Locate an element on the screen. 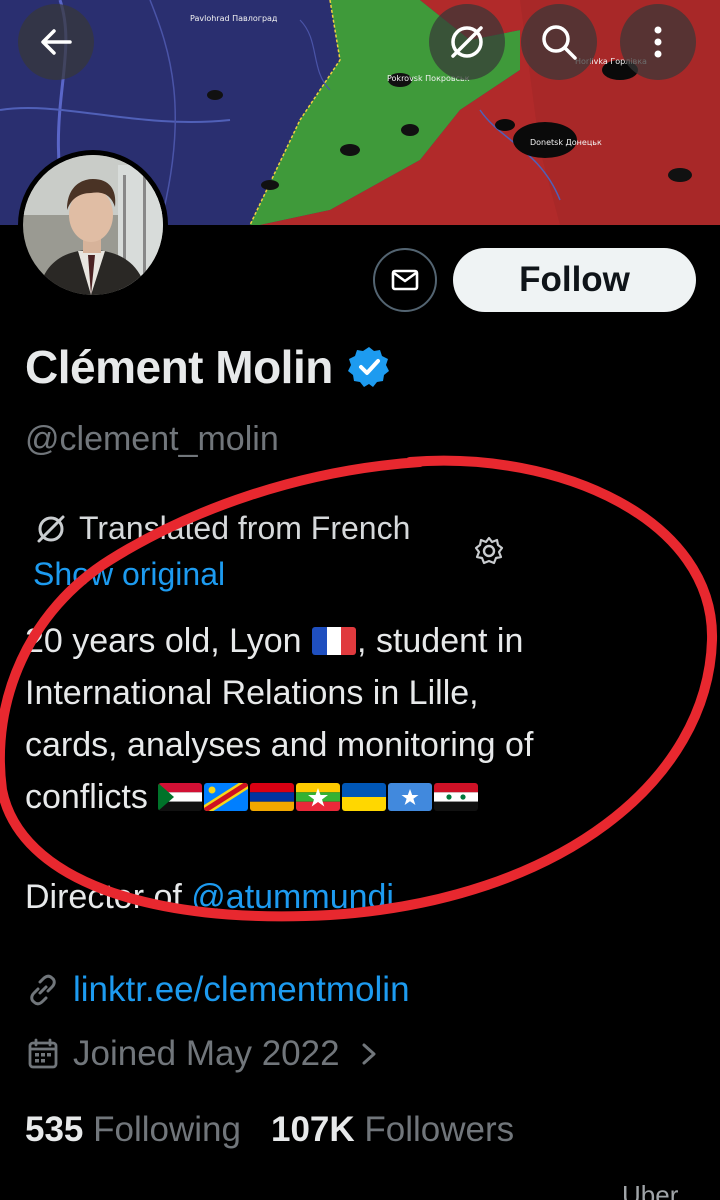 This screenshot has height=1200, width=720. profile-handle: @clement_molin is located at coordinates (152, 439).